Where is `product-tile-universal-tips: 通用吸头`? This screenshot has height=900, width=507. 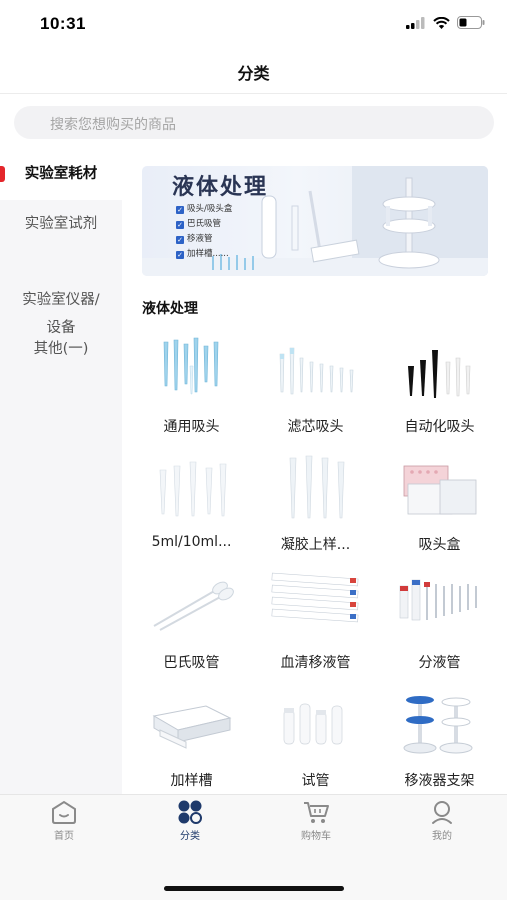 product-tile-universal-tips: 通用吸头 is located at coordinates (191, 395).